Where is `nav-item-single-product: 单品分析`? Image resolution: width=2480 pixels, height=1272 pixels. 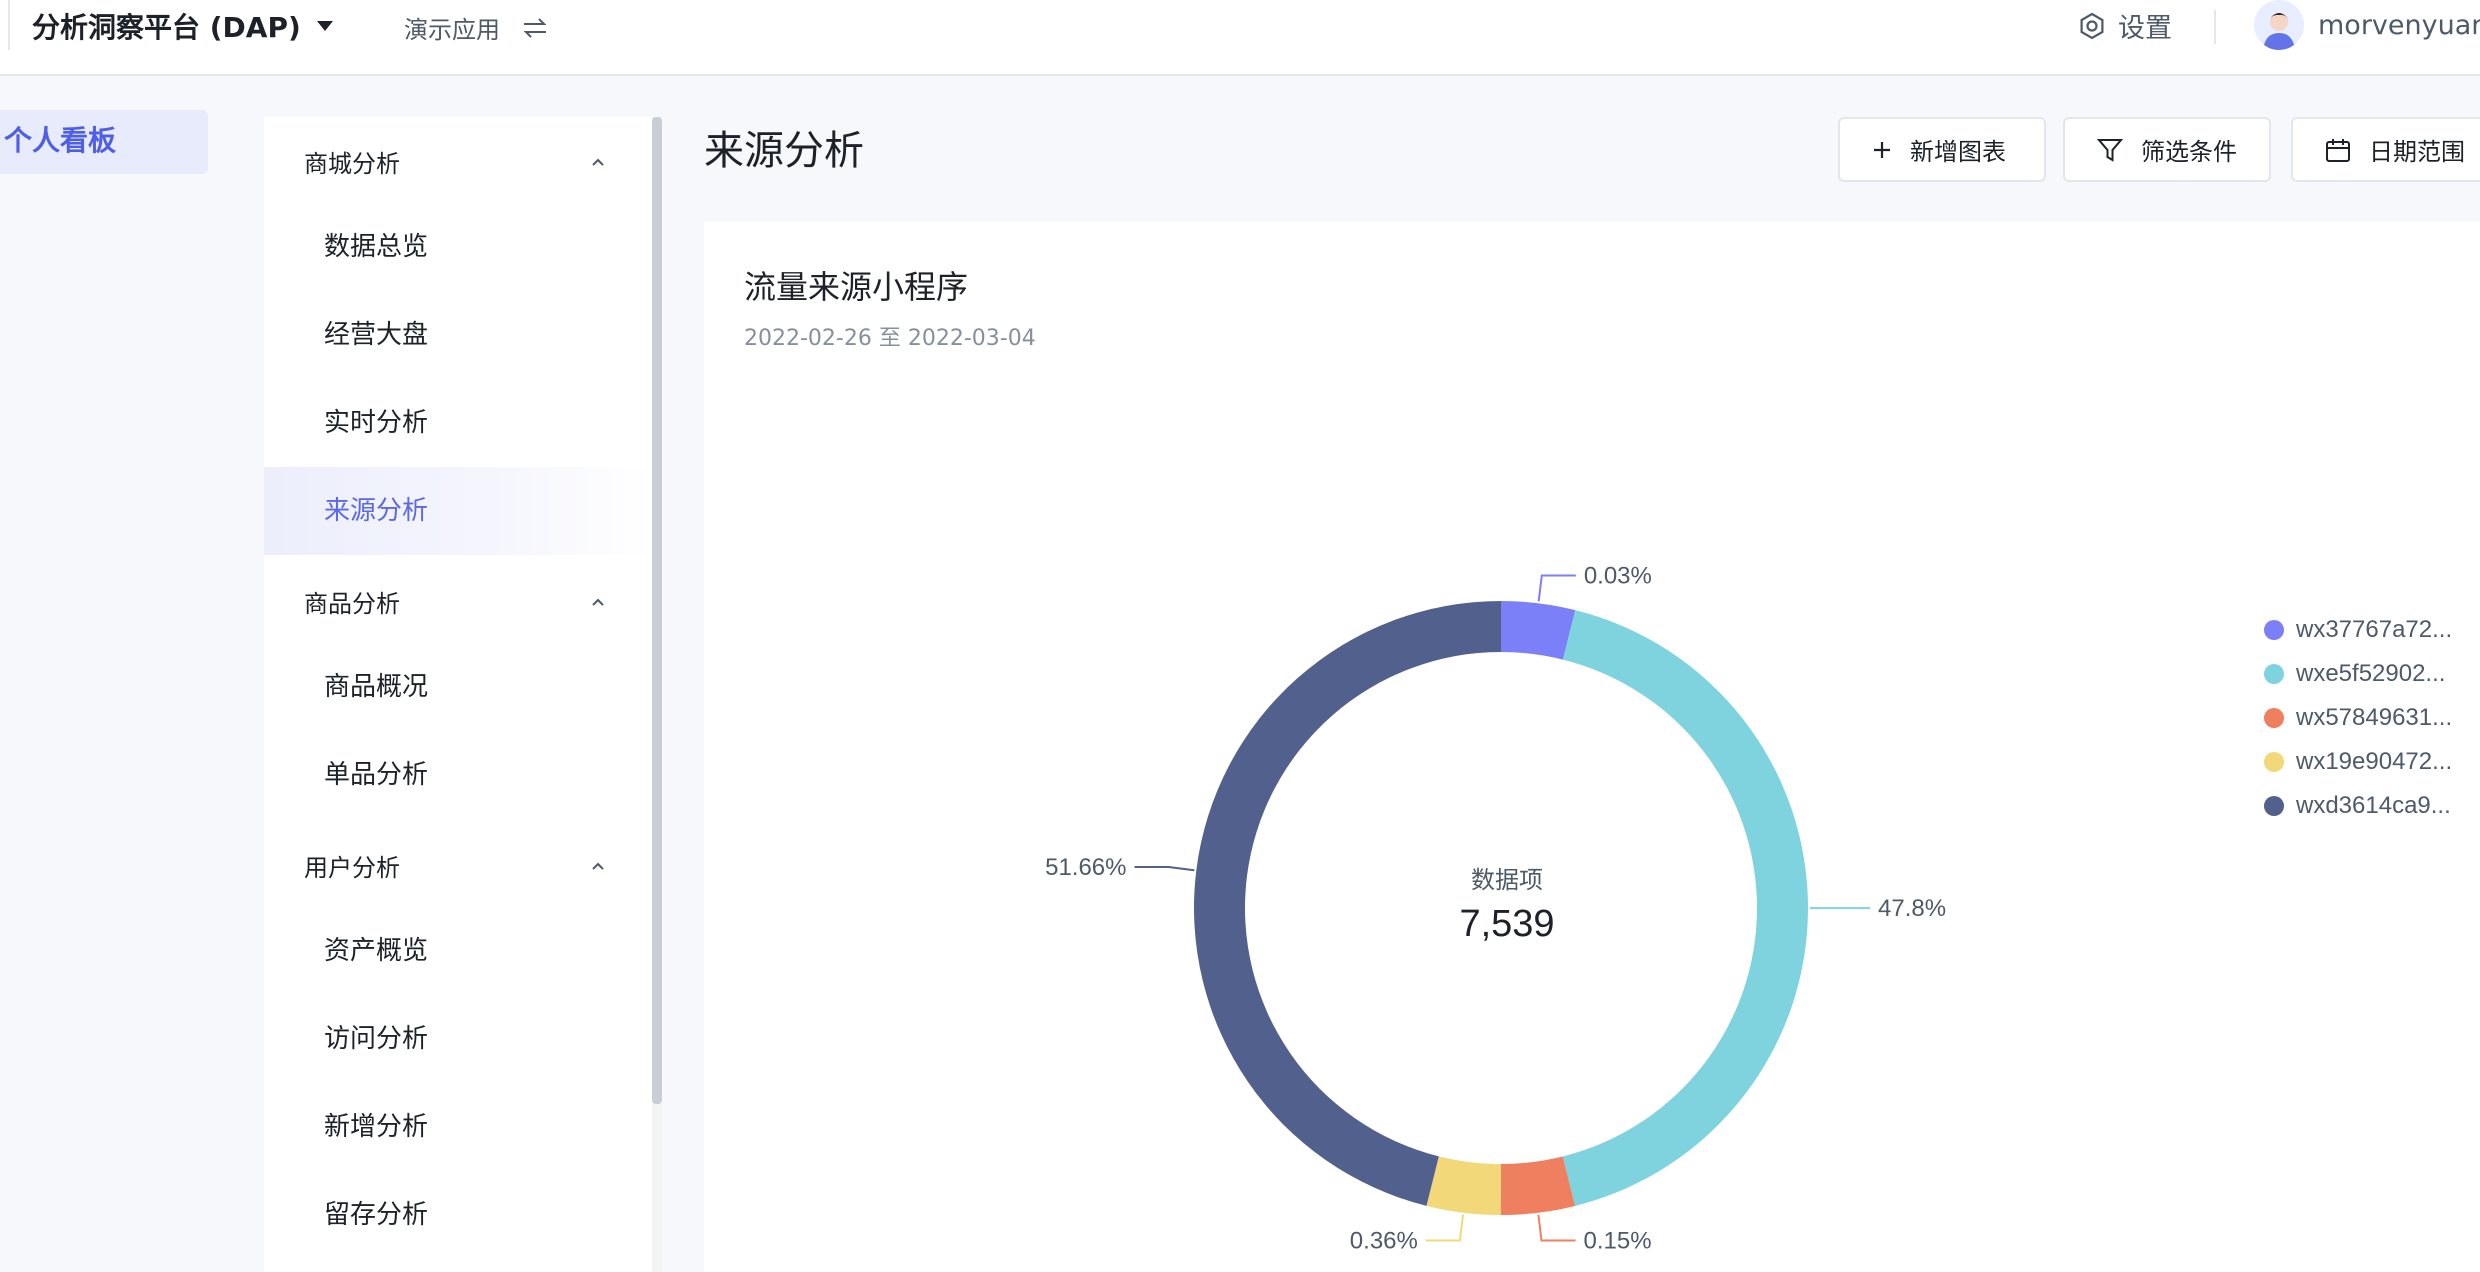
nav-item-single-product: 单品分析 is located at coordinates (458, 775).